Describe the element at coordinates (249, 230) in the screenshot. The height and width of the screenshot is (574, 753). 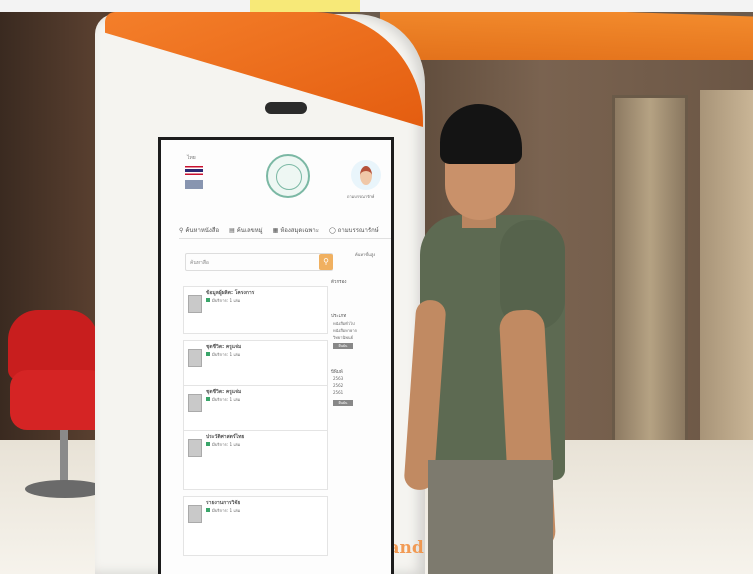
I see `tab-label: ค้นเลขหมู่` at that location.